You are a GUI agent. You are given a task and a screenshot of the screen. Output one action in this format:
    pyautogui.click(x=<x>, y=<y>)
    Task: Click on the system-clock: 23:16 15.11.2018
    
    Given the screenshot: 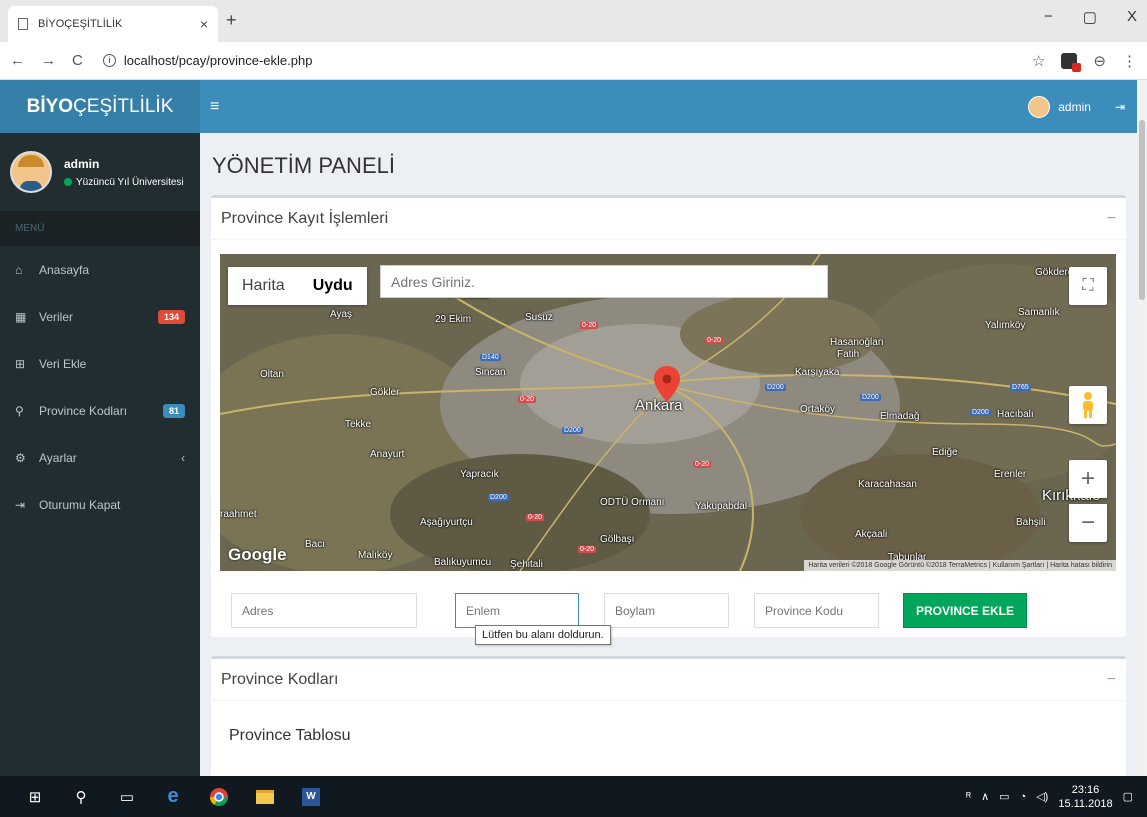 What is the action you would take?
    pyautogui.click(x=1085, y=797)
    